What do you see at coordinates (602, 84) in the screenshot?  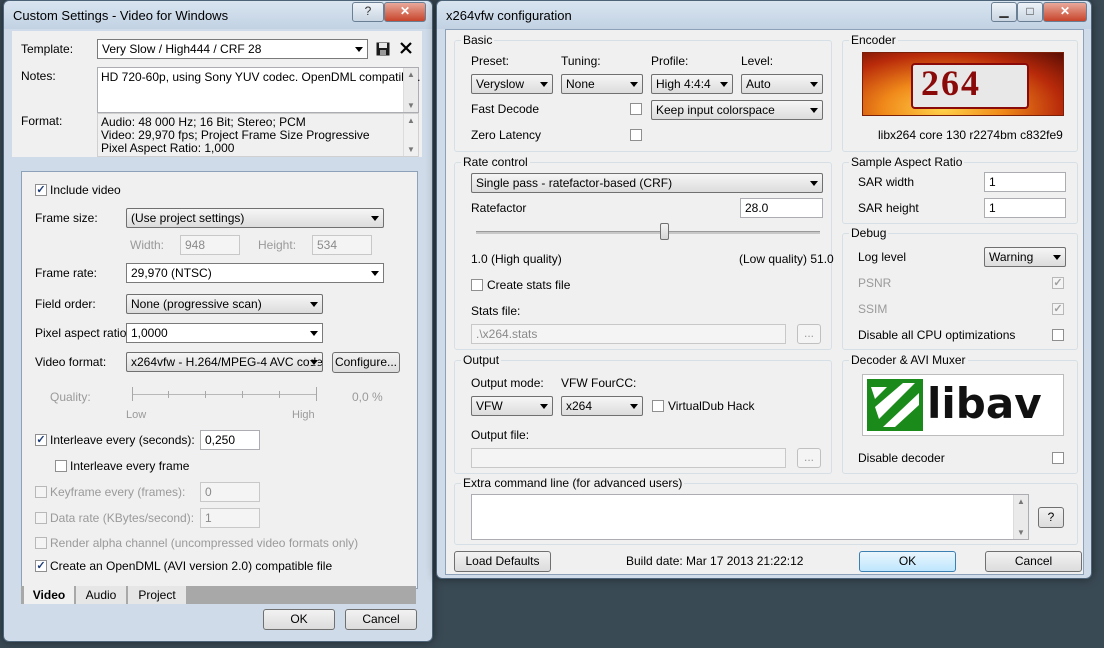 I see `tuning-select: None` at bounding box center [602, 84].